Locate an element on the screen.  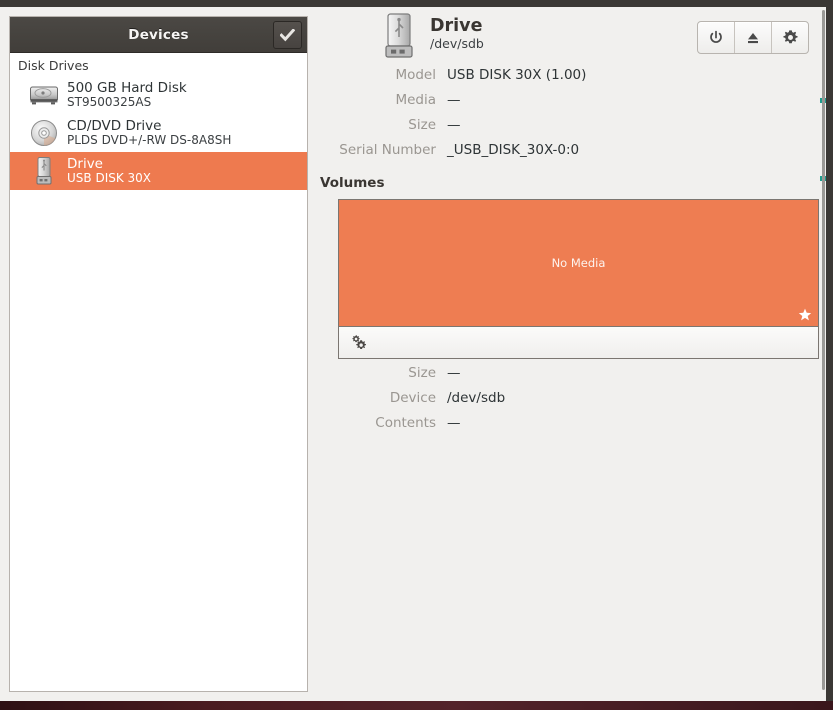
detail-label: Media is located at coordinates (415, 100).